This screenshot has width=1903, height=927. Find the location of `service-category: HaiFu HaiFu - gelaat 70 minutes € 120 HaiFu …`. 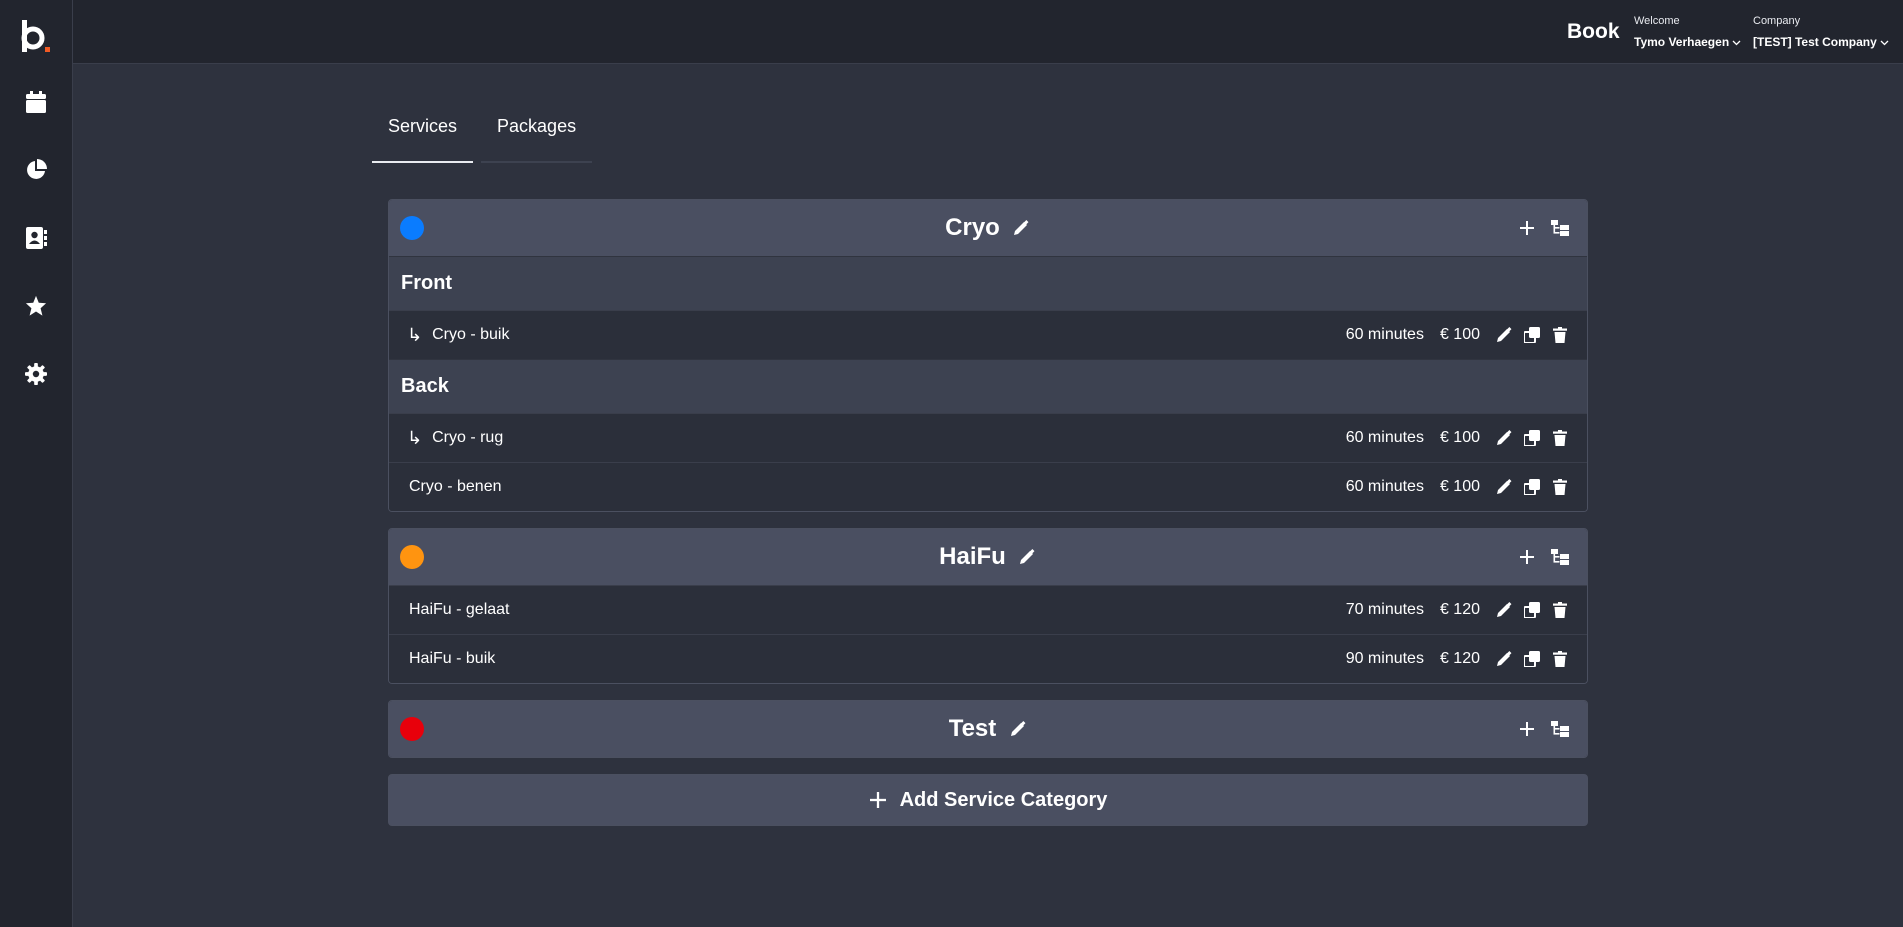

service-category: HaiFu HaiFu - gelaat 70 minutes € 120 HaiFu … is located at coordinates (988, 606).